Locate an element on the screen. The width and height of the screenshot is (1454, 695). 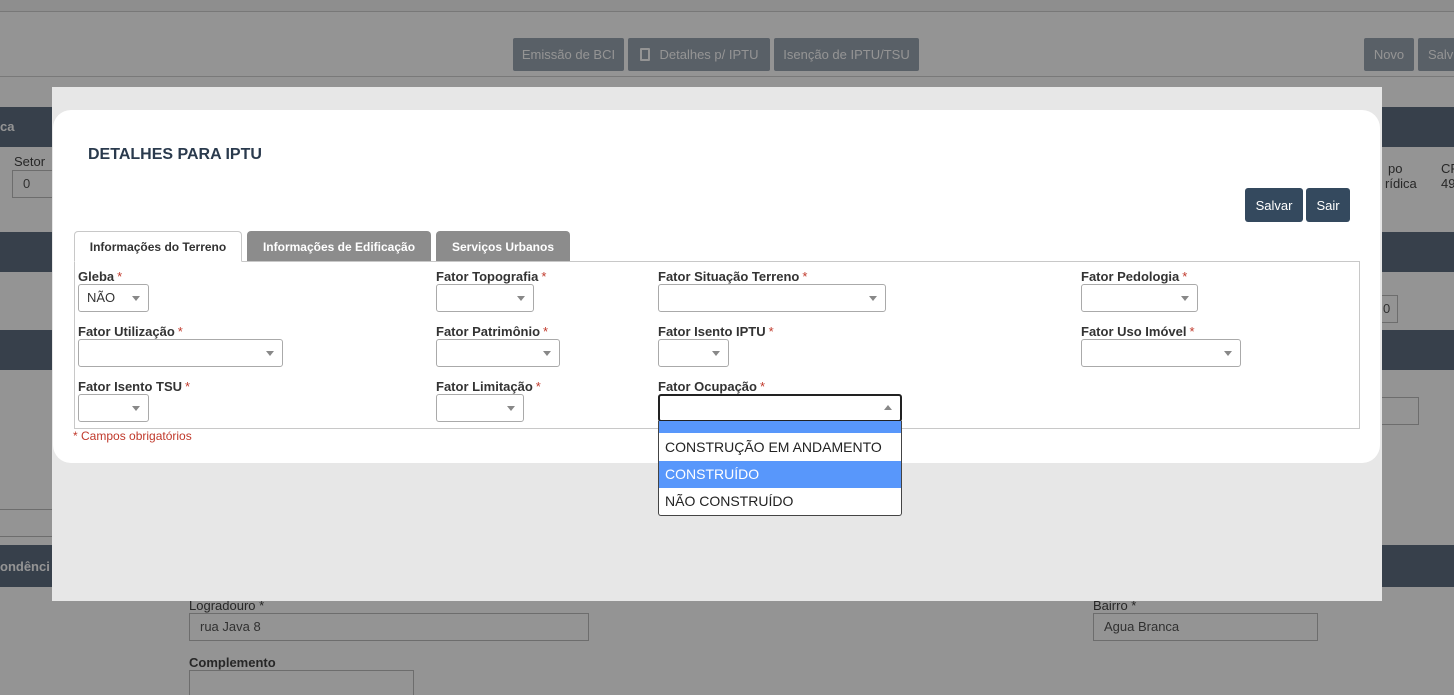
dropdown-option-construcao-em-andamento: CONSTRUÇÃO EM ANDAMENTO is located at coordinates (780, 447).